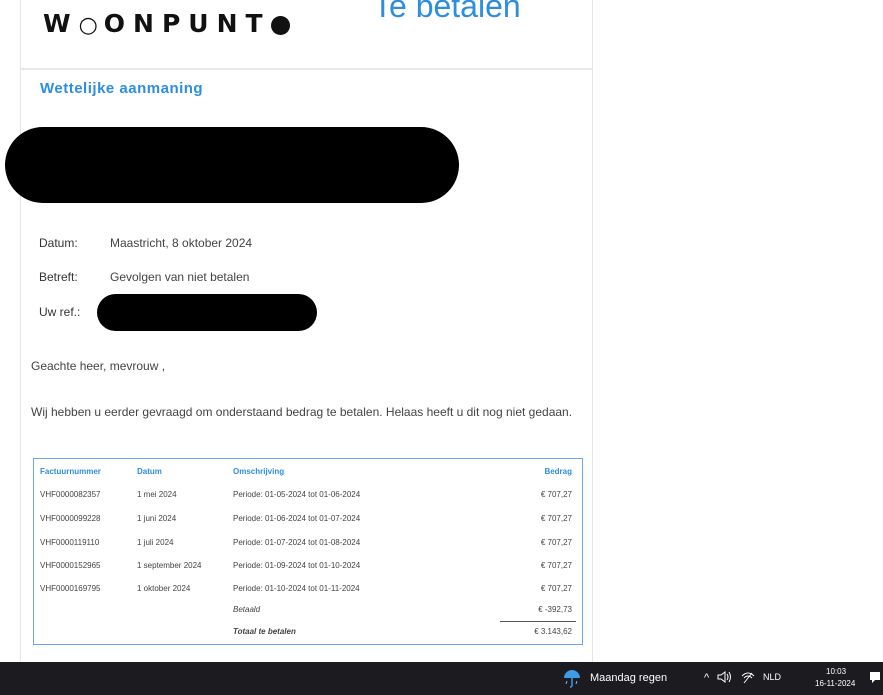  I want to click on column-header-description: Omschrijving, so click(259, 471).